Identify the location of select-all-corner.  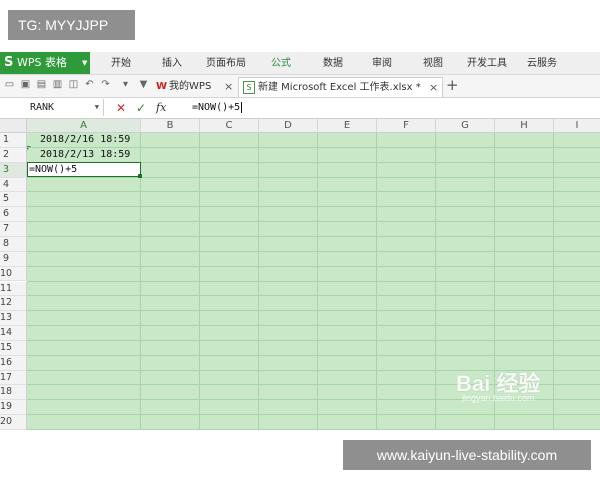
(13, 126).